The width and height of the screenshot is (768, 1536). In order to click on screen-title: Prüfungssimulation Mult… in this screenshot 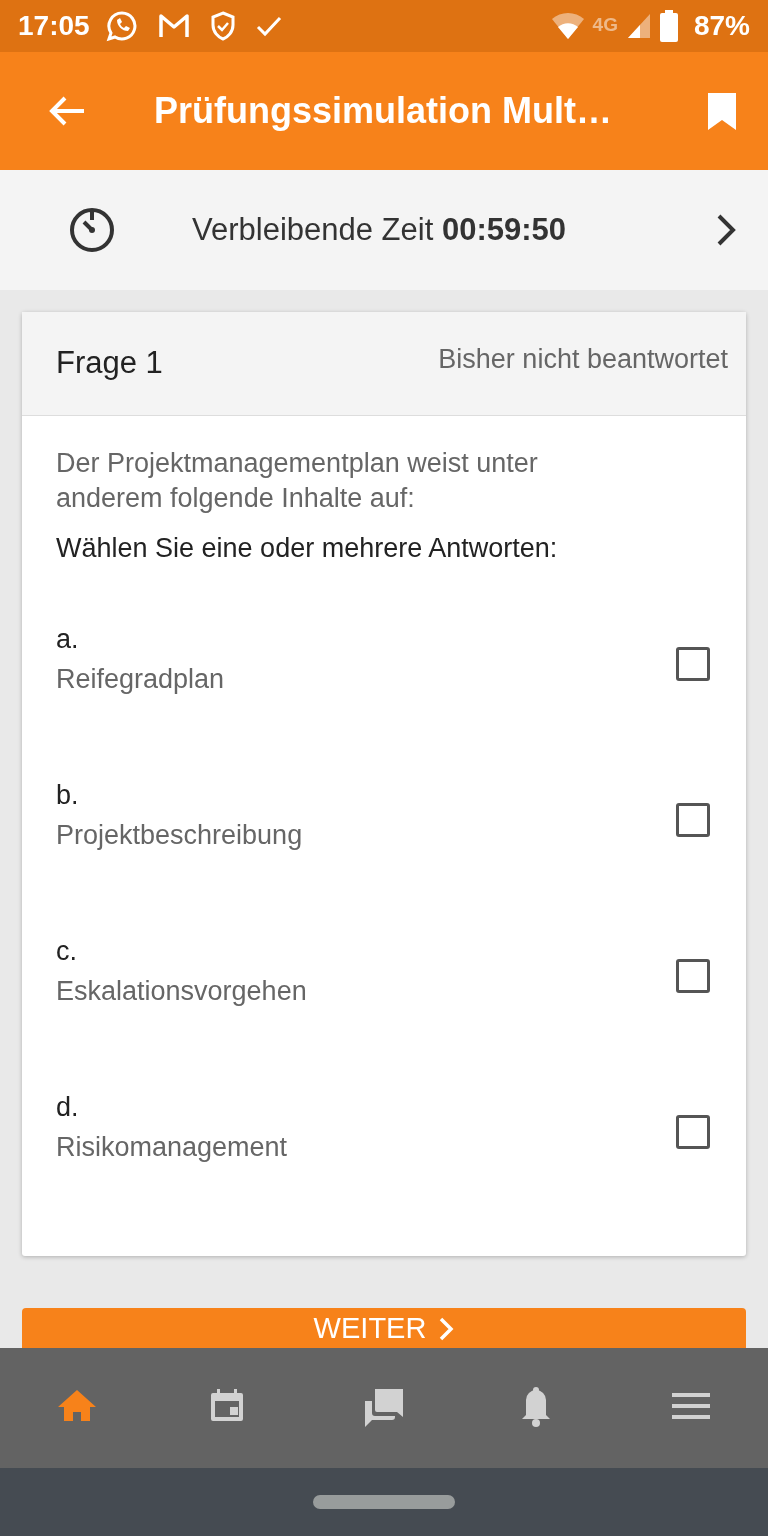, I will do `click(383, 111)`.